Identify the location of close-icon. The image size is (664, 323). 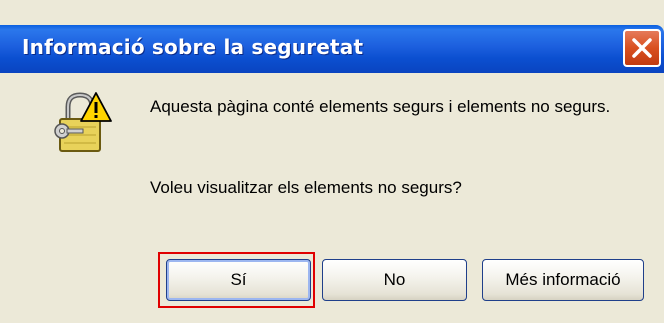
(642, 48).